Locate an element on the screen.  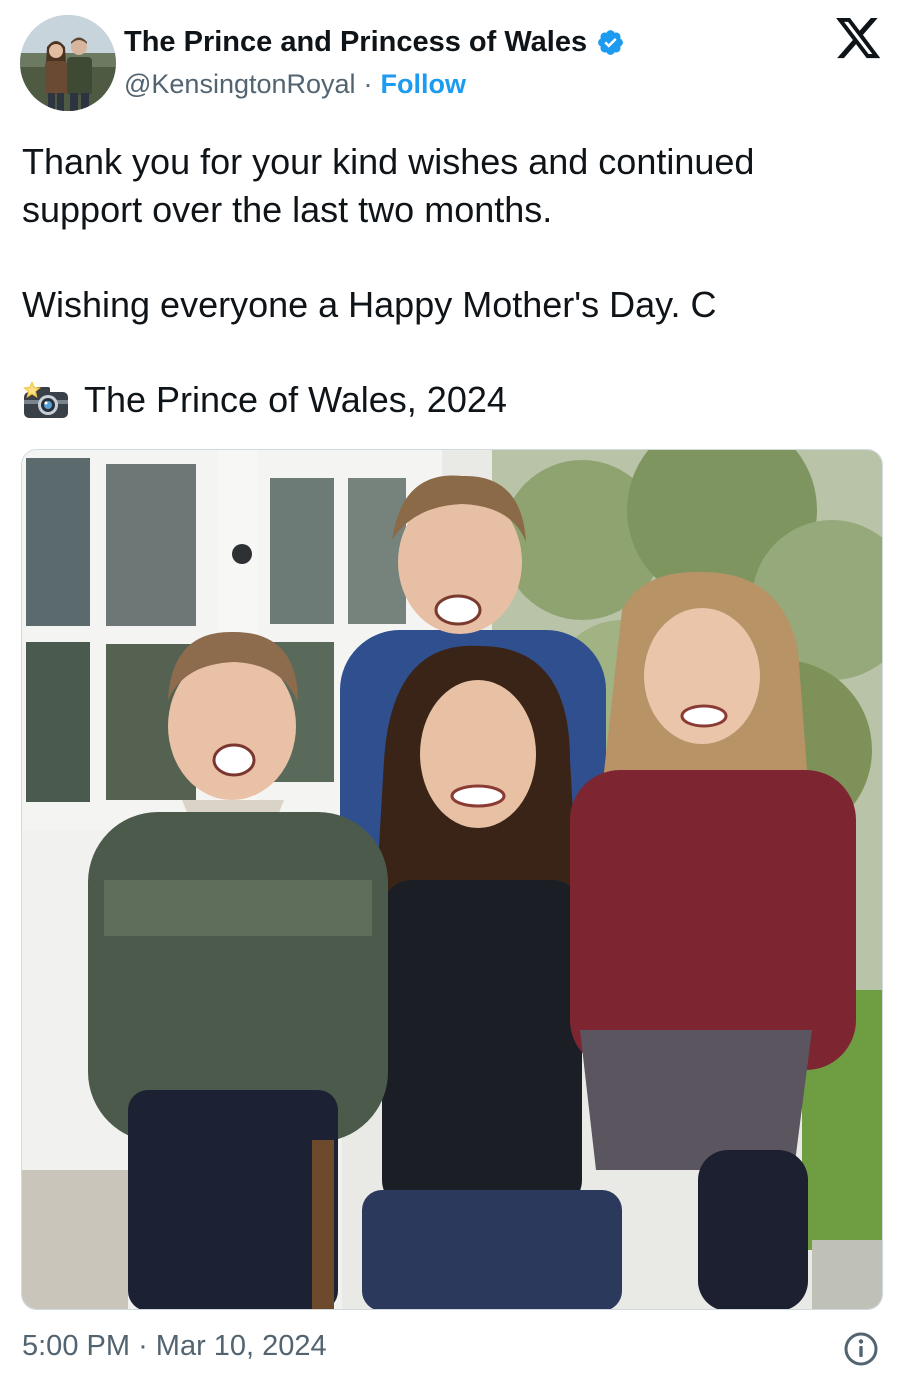
timestamp: 5:00 PM · Mar 10, 2024 is located at coordinates (174, 1346).